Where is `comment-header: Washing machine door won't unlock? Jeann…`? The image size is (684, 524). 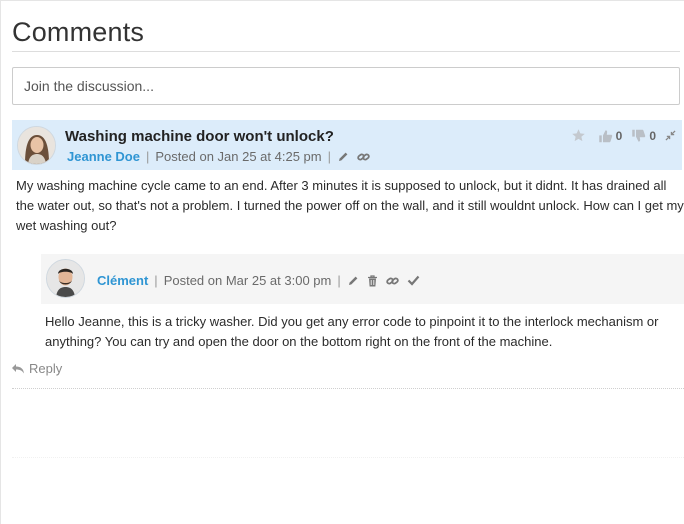 comment-header: Washing machine door won't unlock? Jeann… is located at coordinates (347, 145).